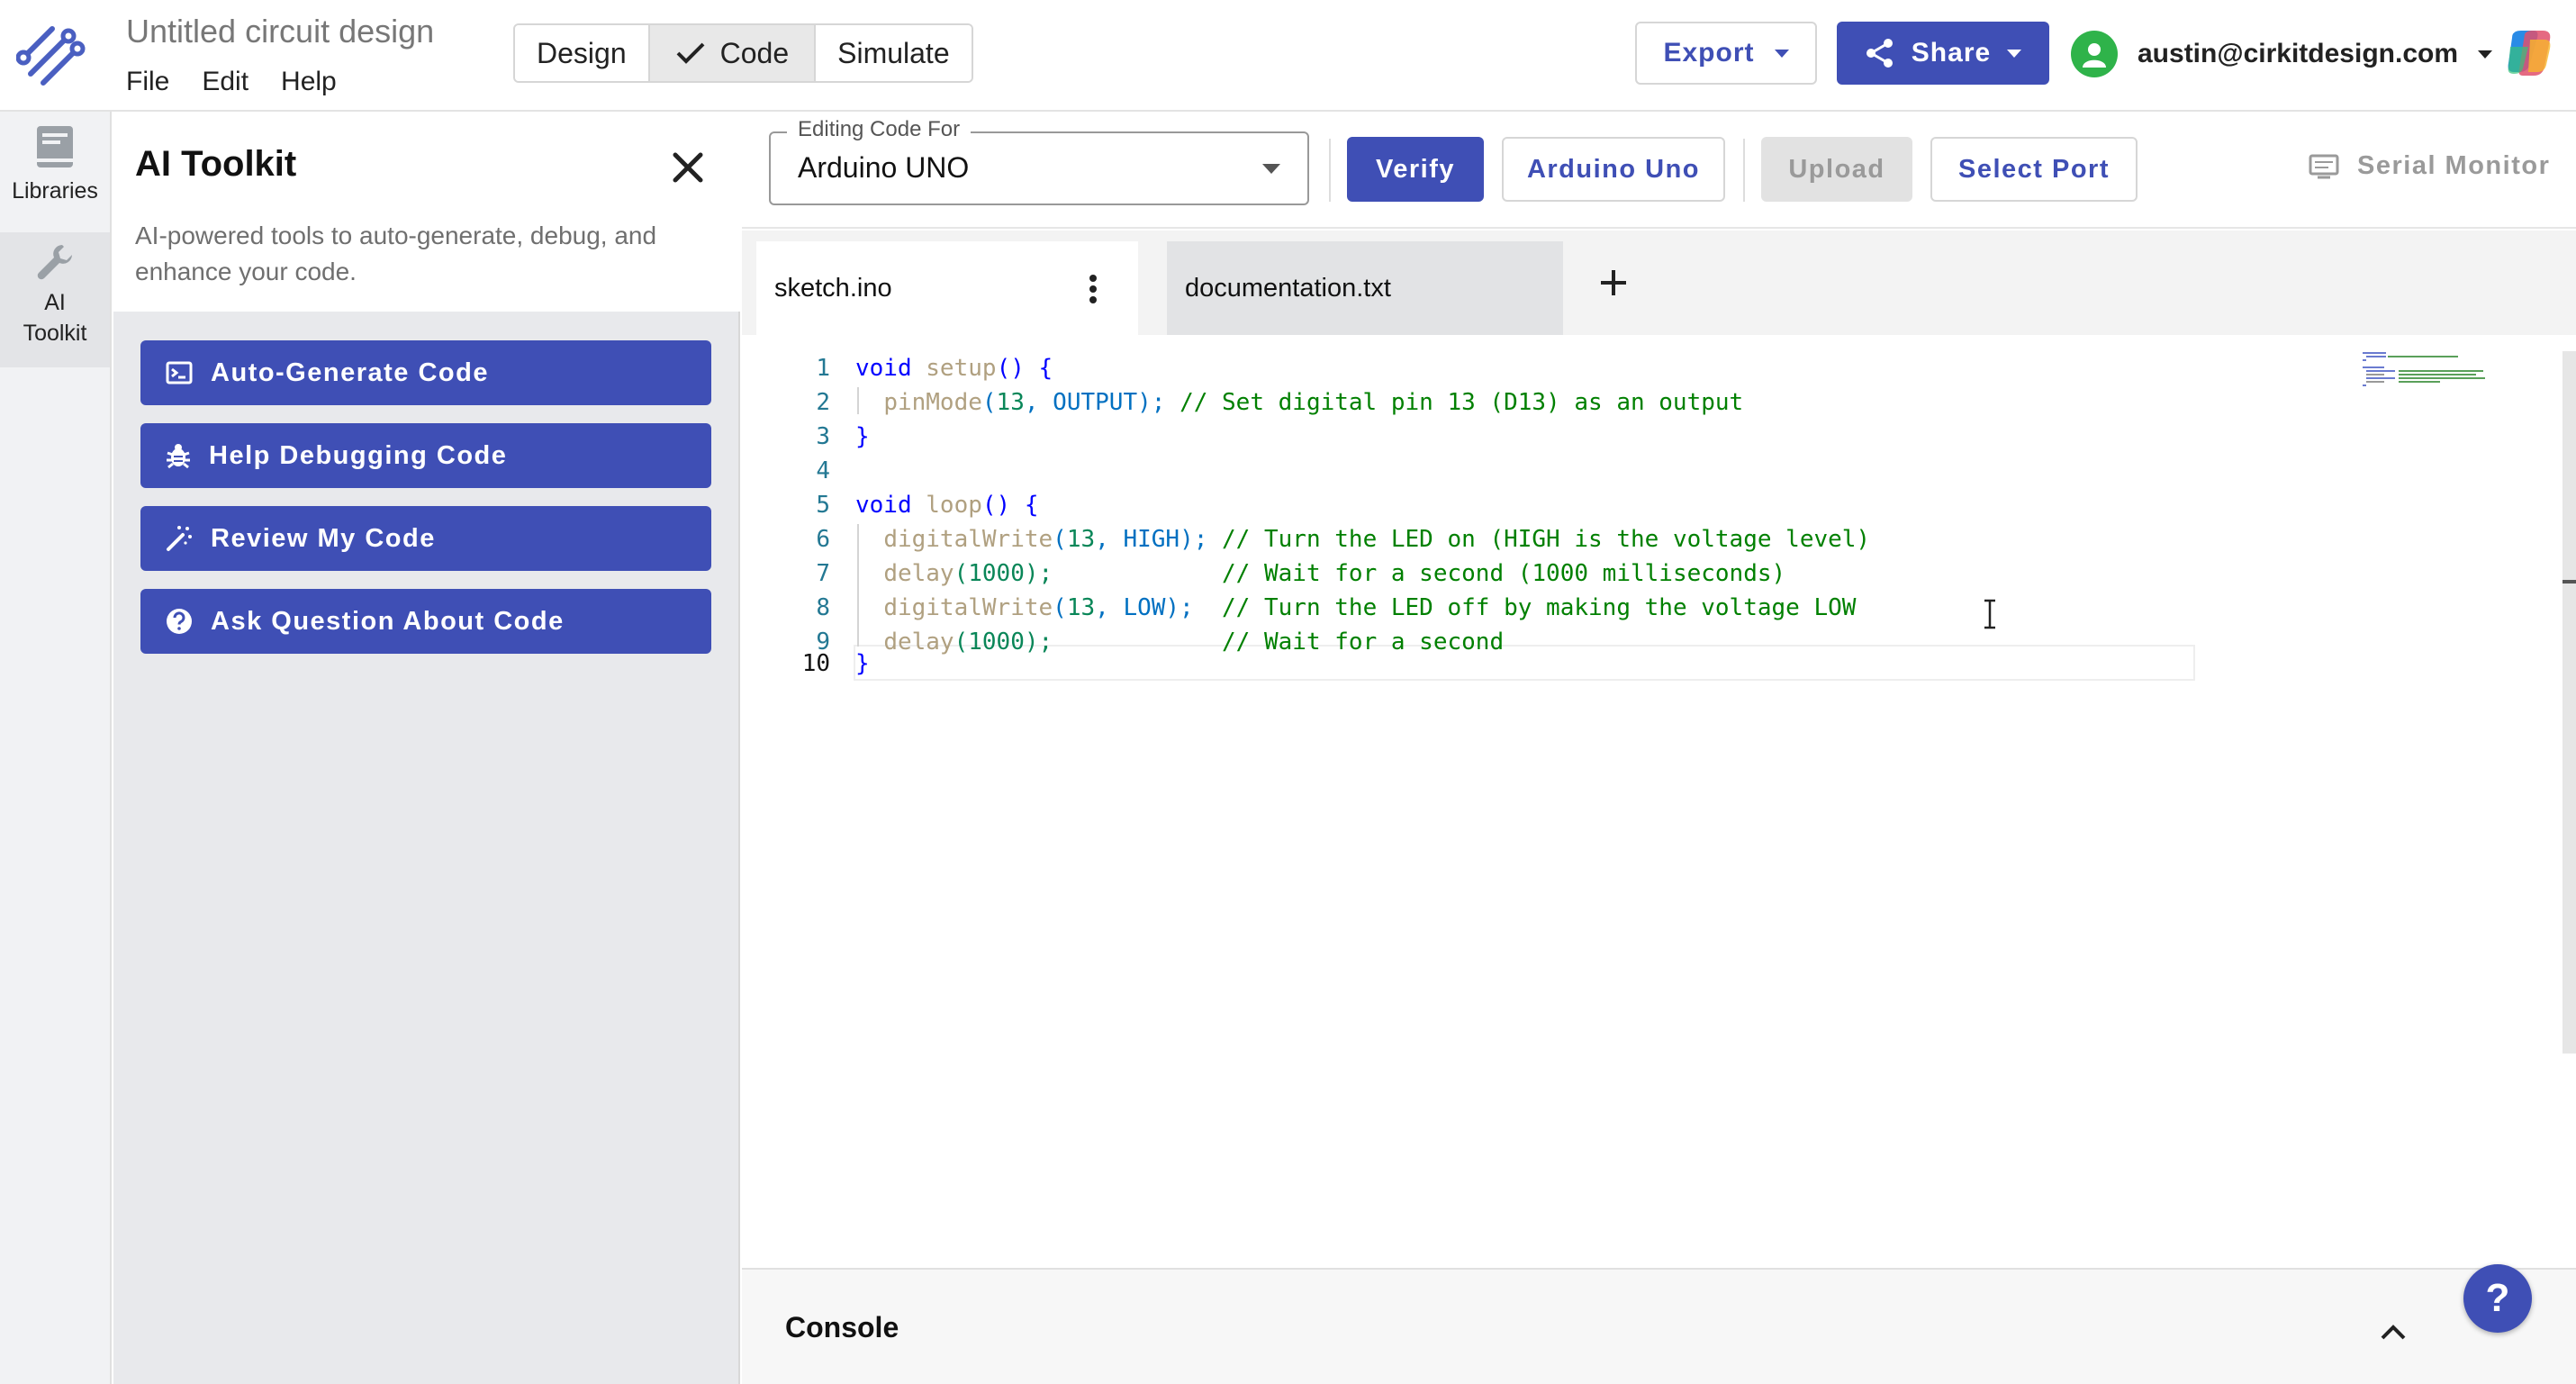 Image resolution: width=2576 pixels, height=1384 pixels. Describe the element at coordinates (815, 663) in the screenshot. I see `line-number-current: 10` at that location.